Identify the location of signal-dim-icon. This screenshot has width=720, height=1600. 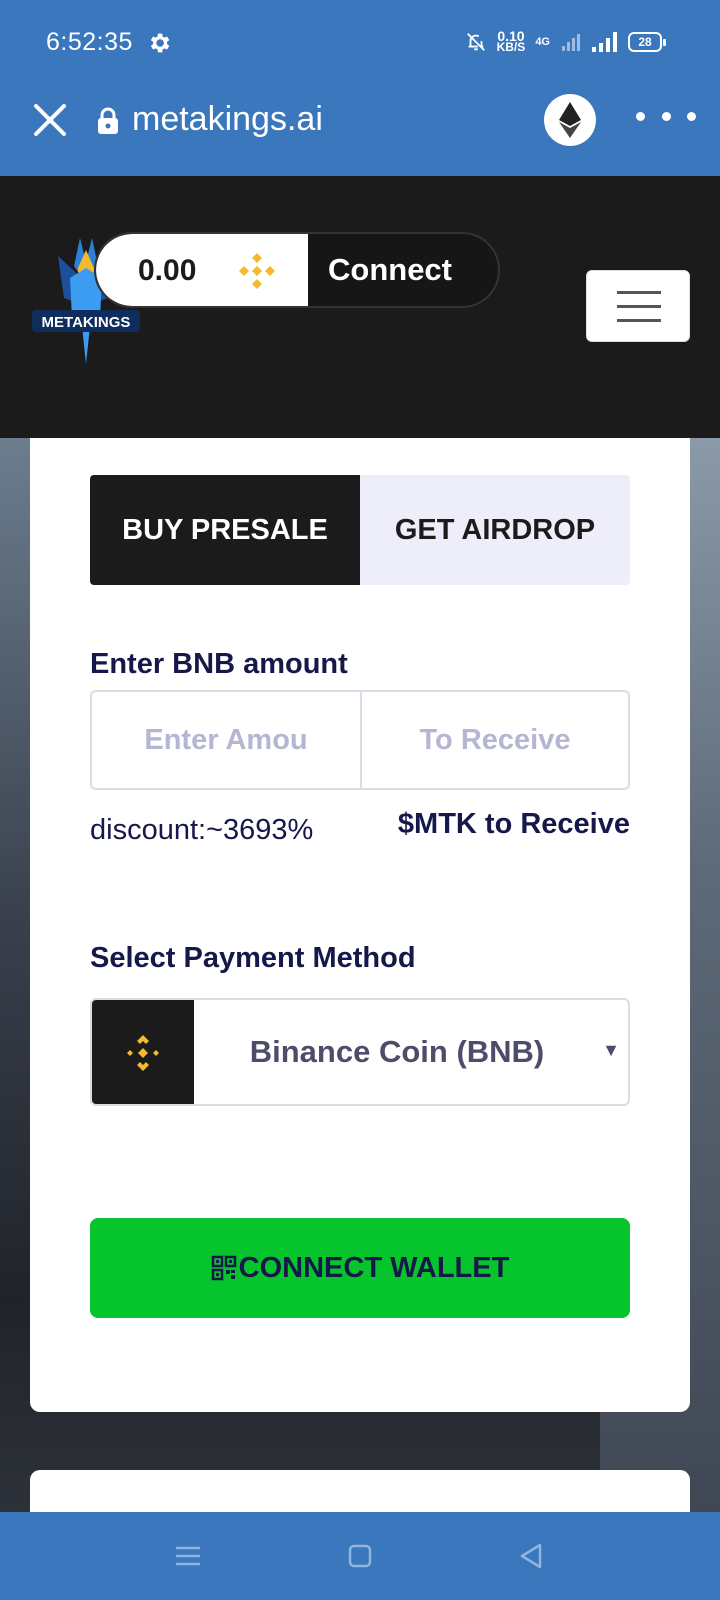
(571, 42).